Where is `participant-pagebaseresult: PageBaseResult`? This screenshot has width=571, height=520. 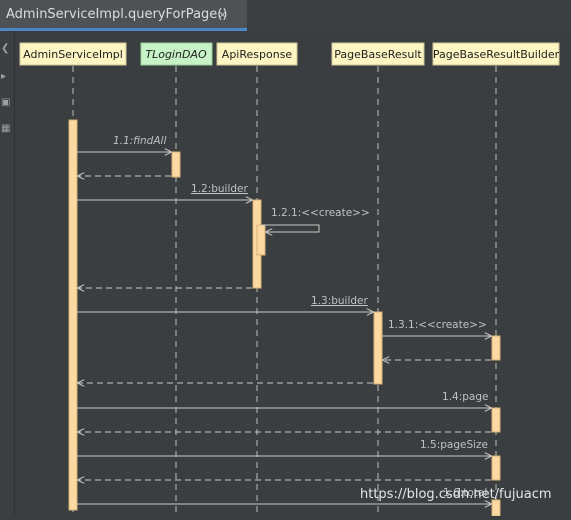
participant-pagebaseresult: PageBaseResult is located at coordinates (378, 54).